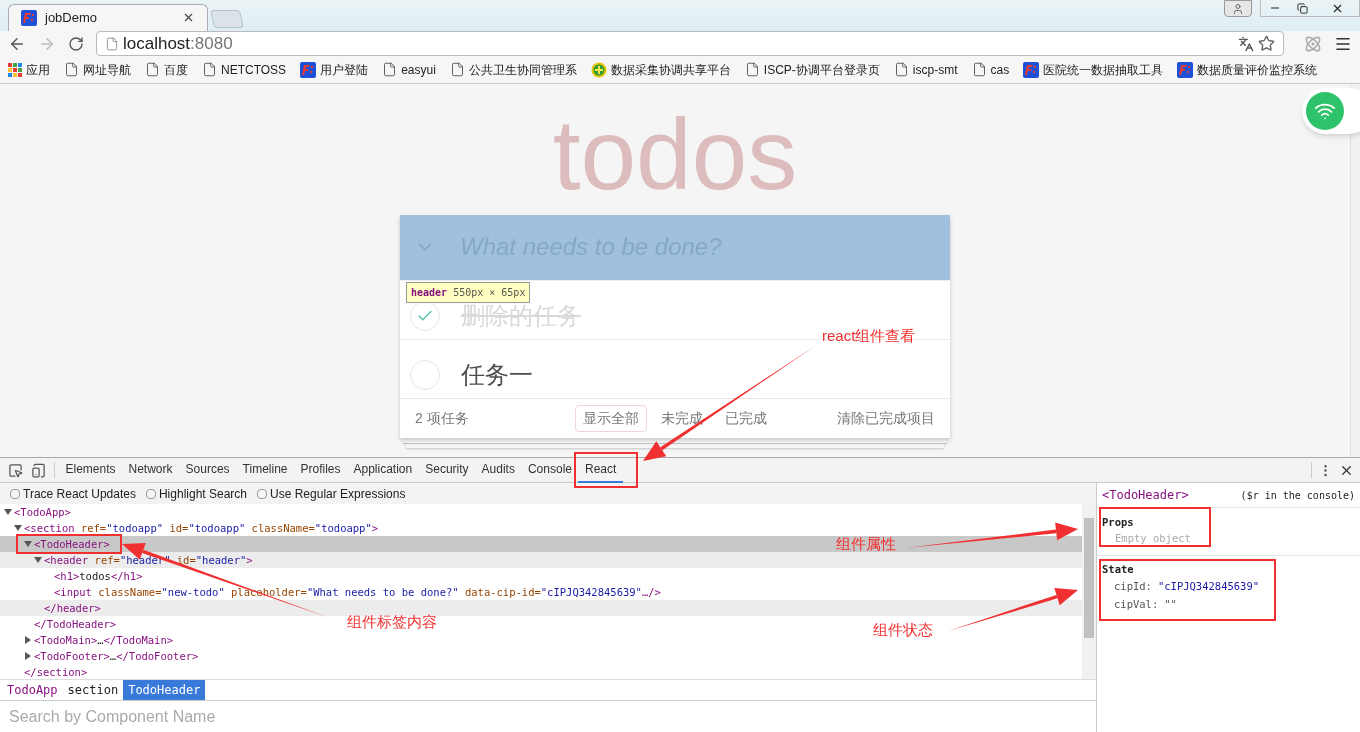  I want to click on star-icon, so click(1266, 44).